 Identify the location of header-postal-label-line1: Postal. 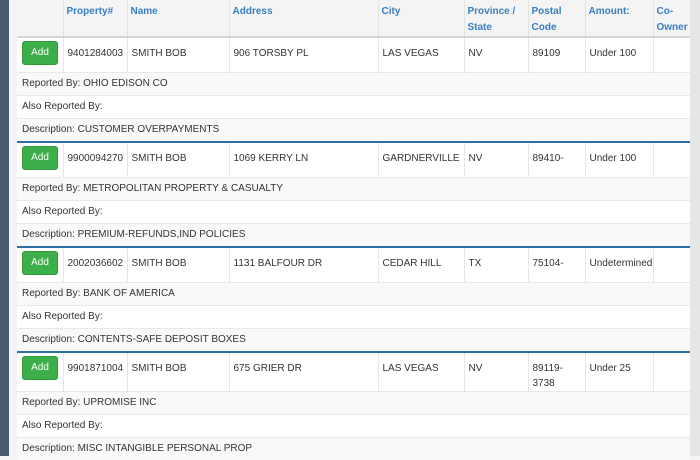
(547, 11).